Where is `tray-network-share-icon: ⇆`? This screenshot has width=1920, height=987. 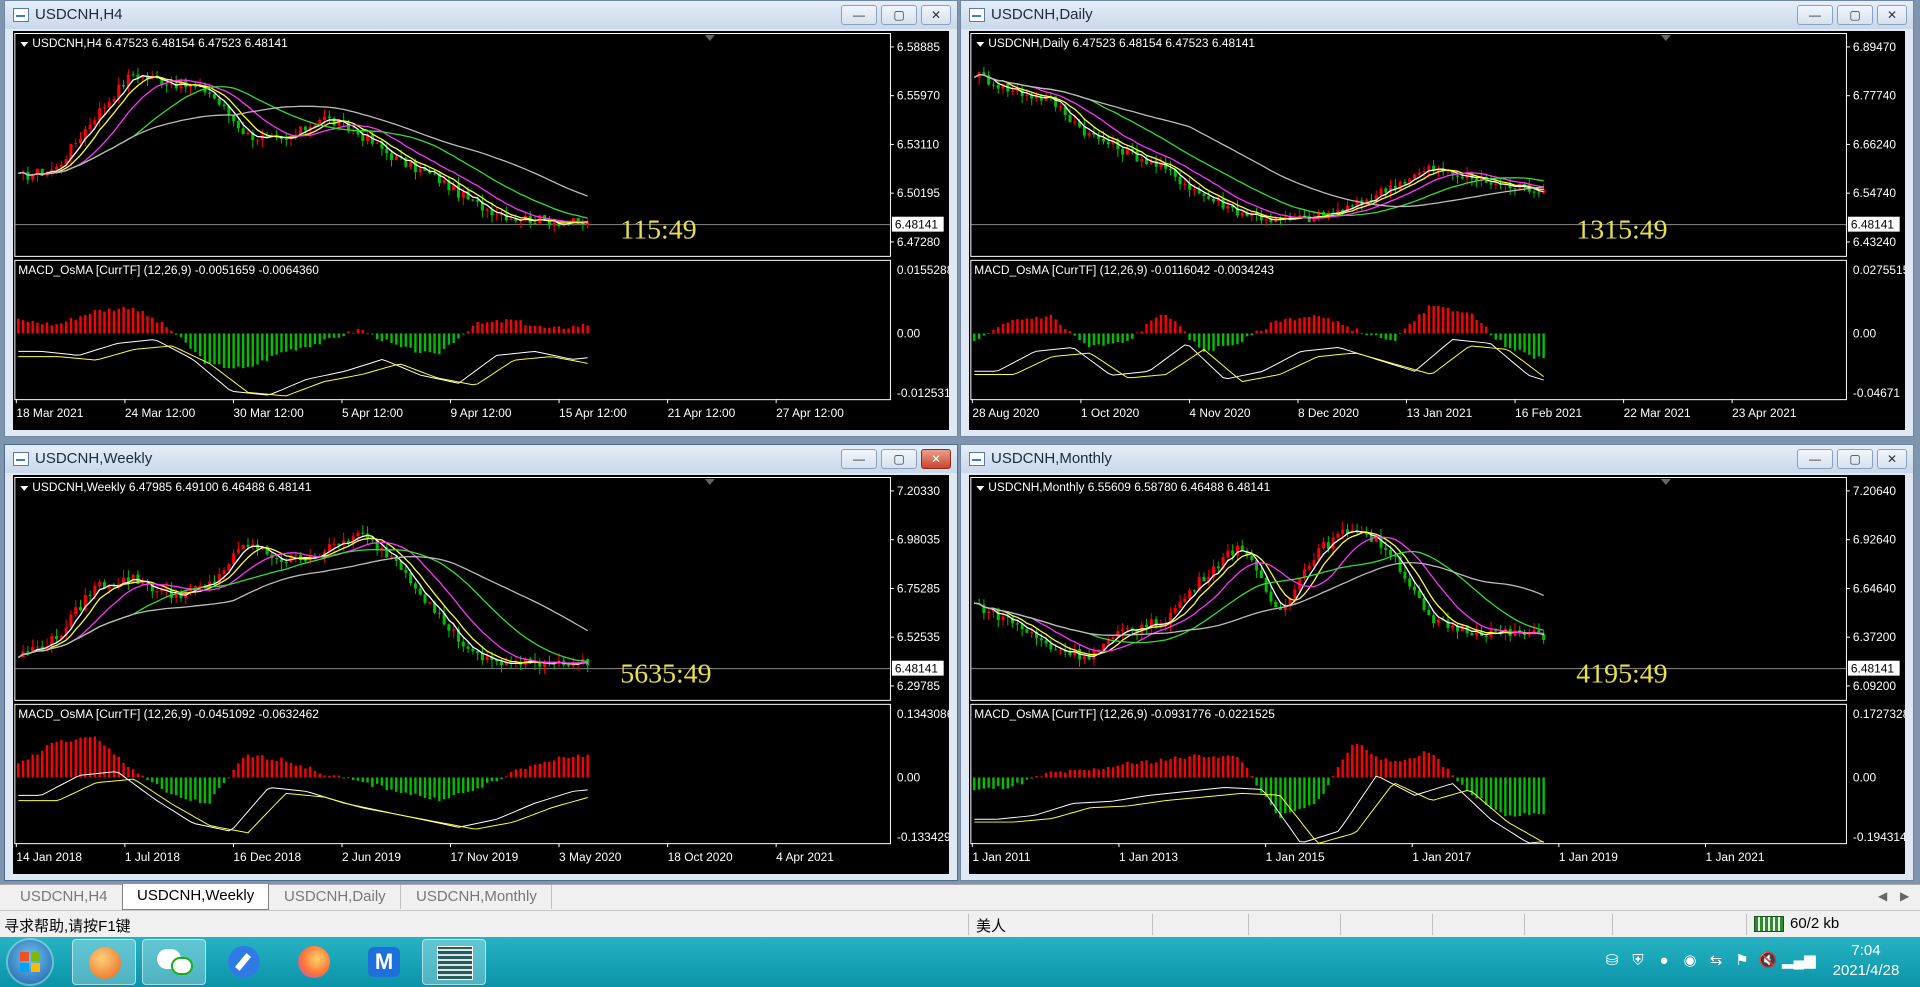 tray-network-share-icon: ⇆ is located at coordinates (1716, 961).